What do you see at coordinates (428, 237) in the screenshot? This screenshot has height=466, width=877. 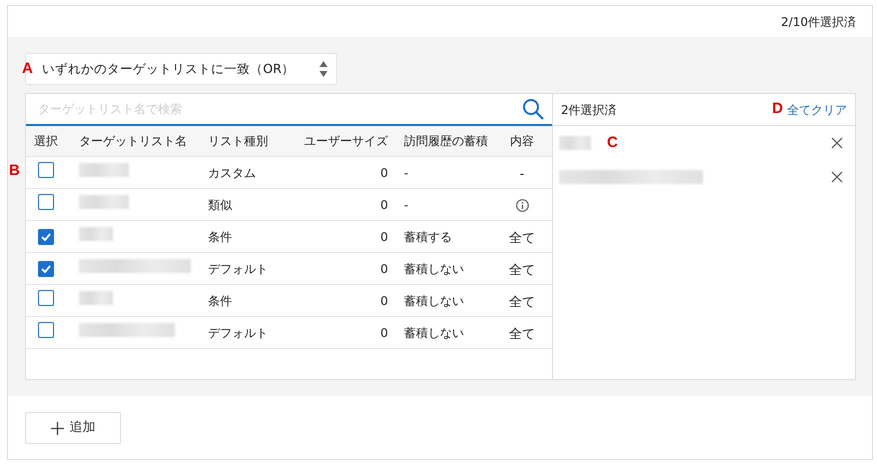 I see `table-cell: 蓄積する` at bounding box center [428, 237].